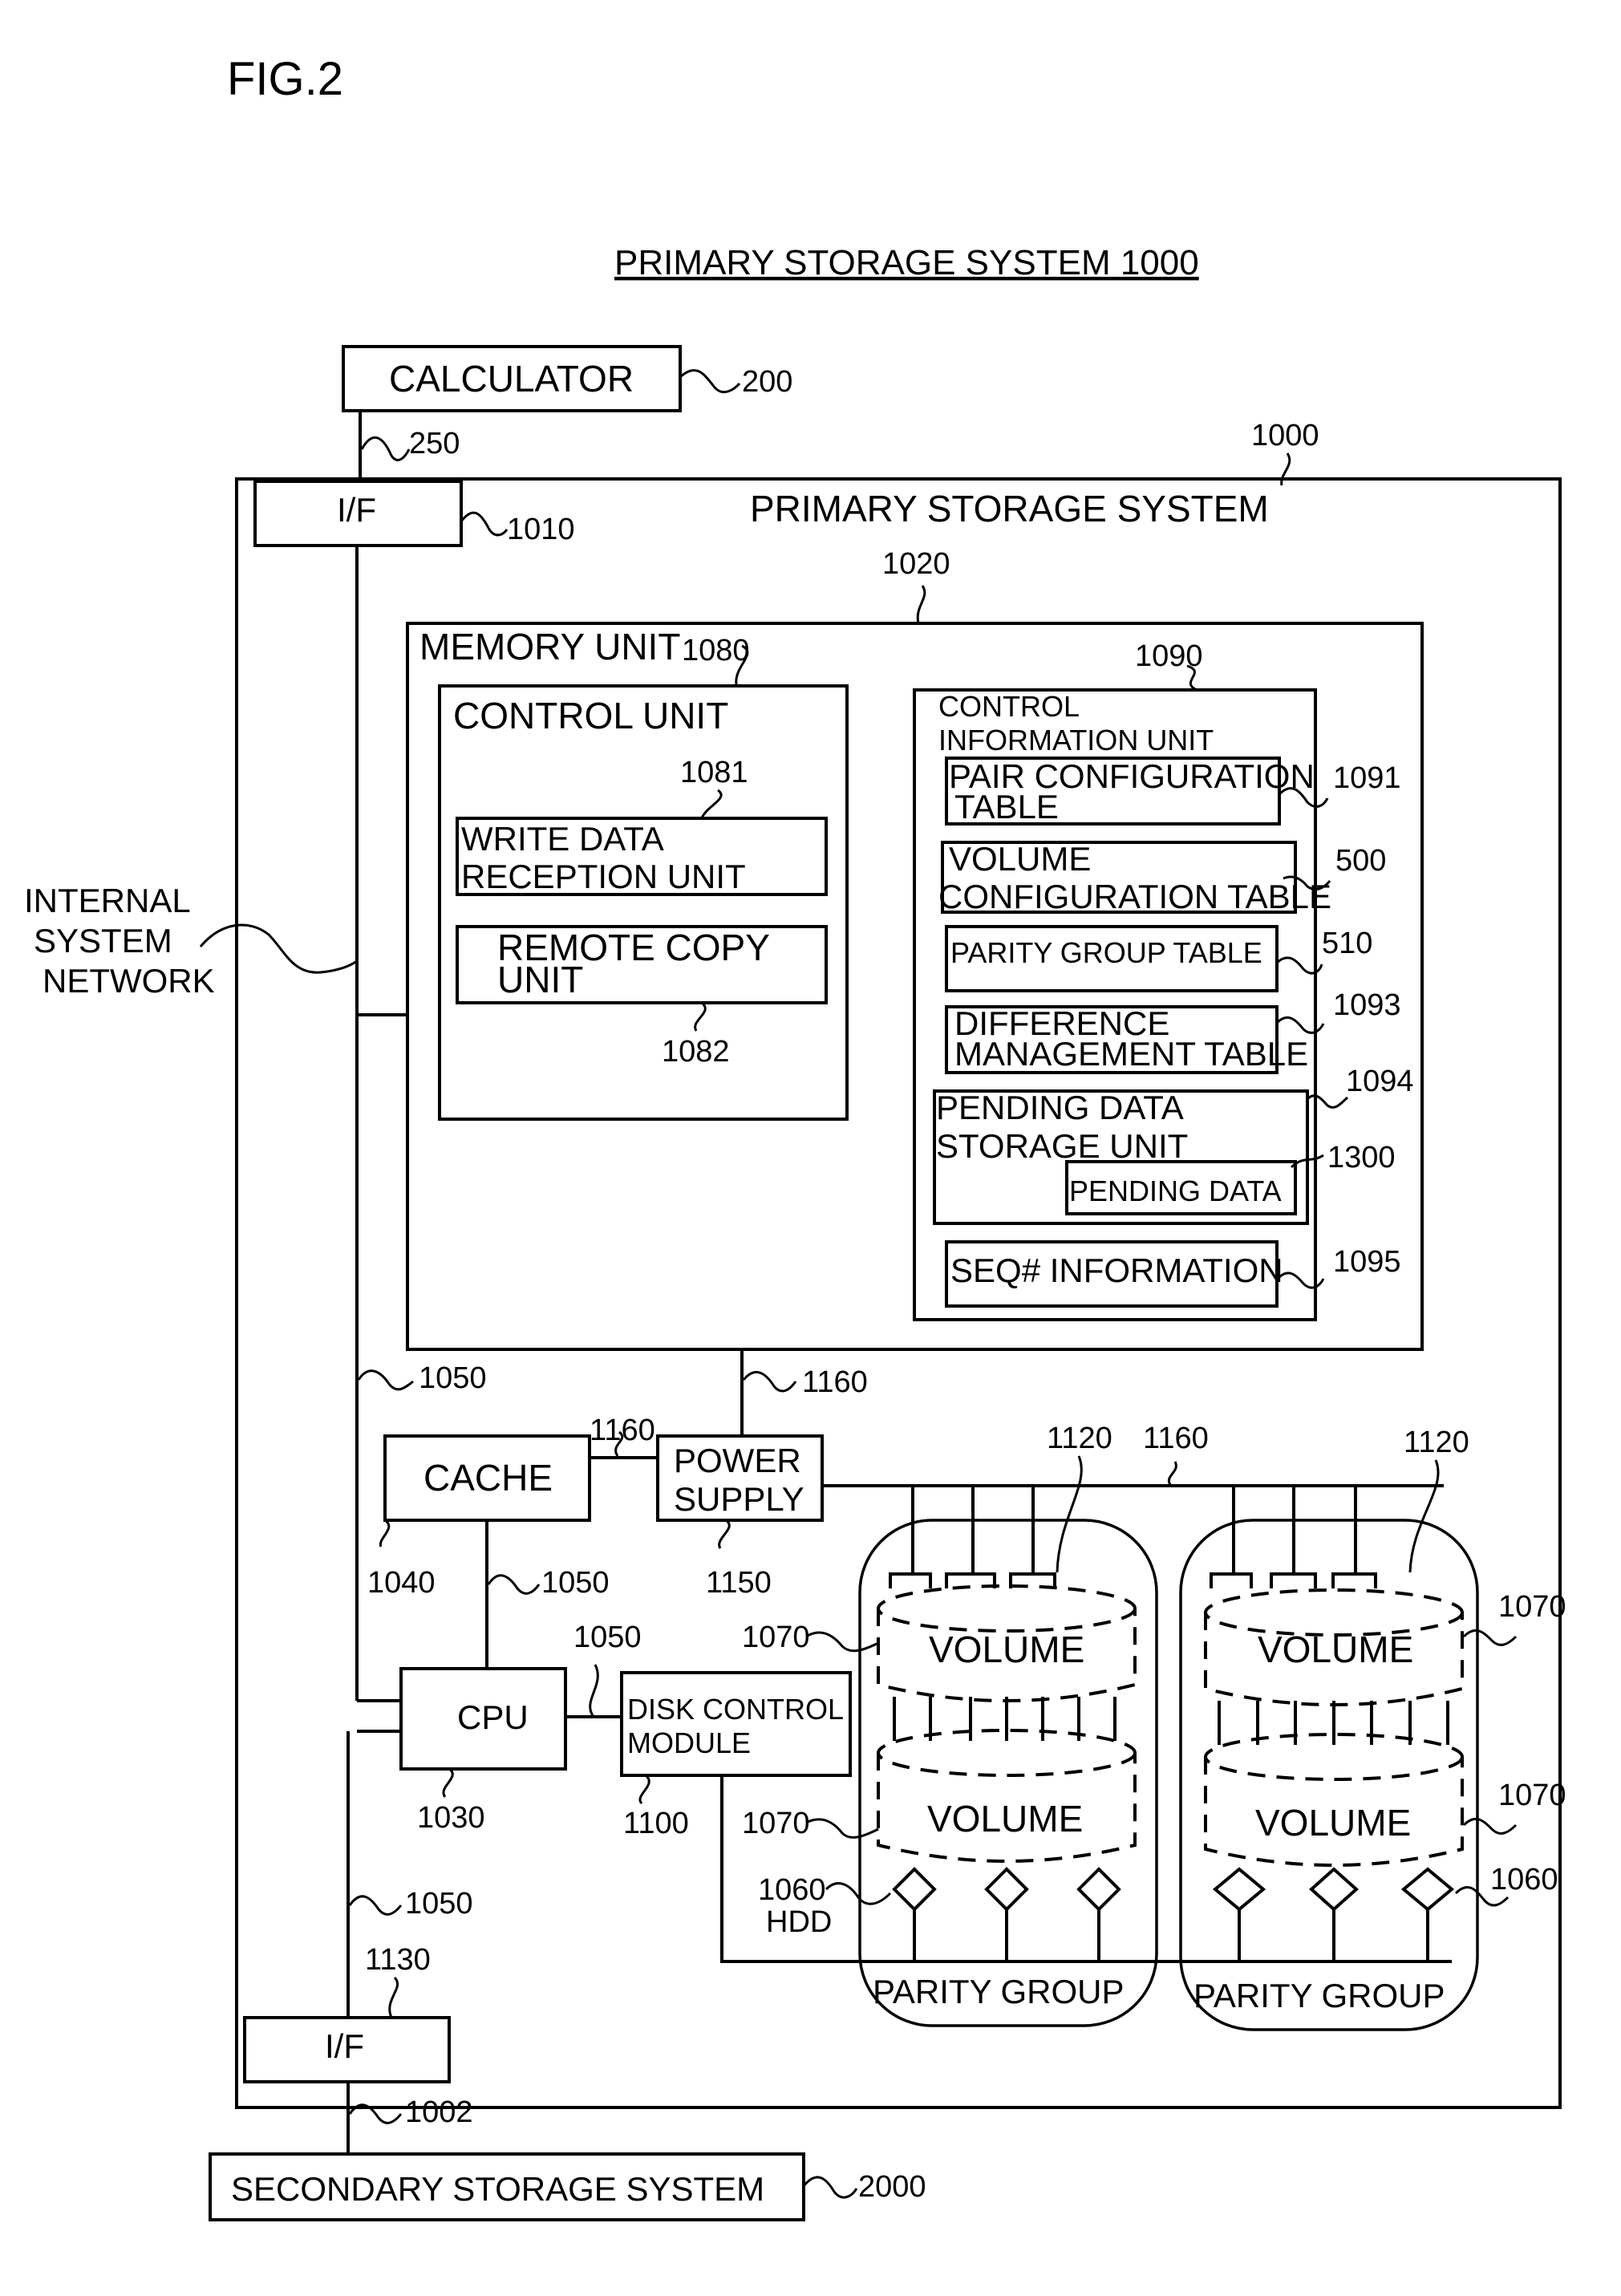 Image resolution: width=1621 pixels, height=2296 pixels. What do you see at coordinates (514, 1584) in the screenshot?
I see `leader-1050-b` at bounding box center [514, 1584].